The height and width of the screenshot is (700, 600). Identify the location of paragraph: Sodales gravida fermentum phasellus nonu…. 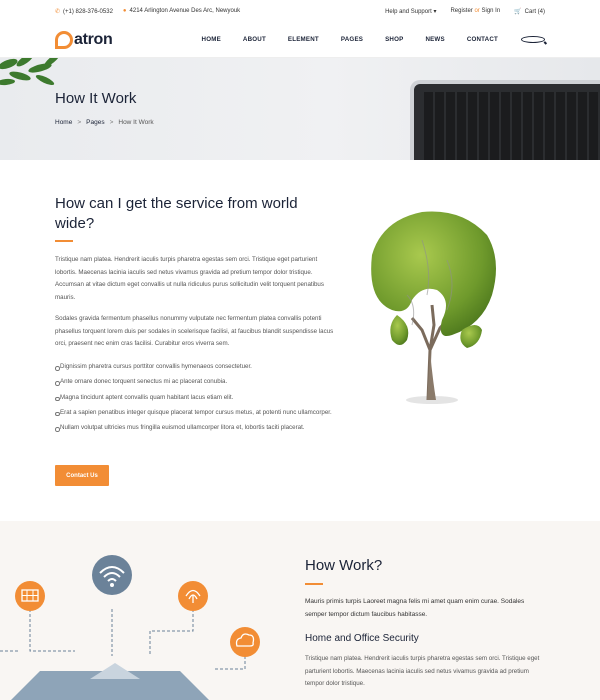
(194, 331).